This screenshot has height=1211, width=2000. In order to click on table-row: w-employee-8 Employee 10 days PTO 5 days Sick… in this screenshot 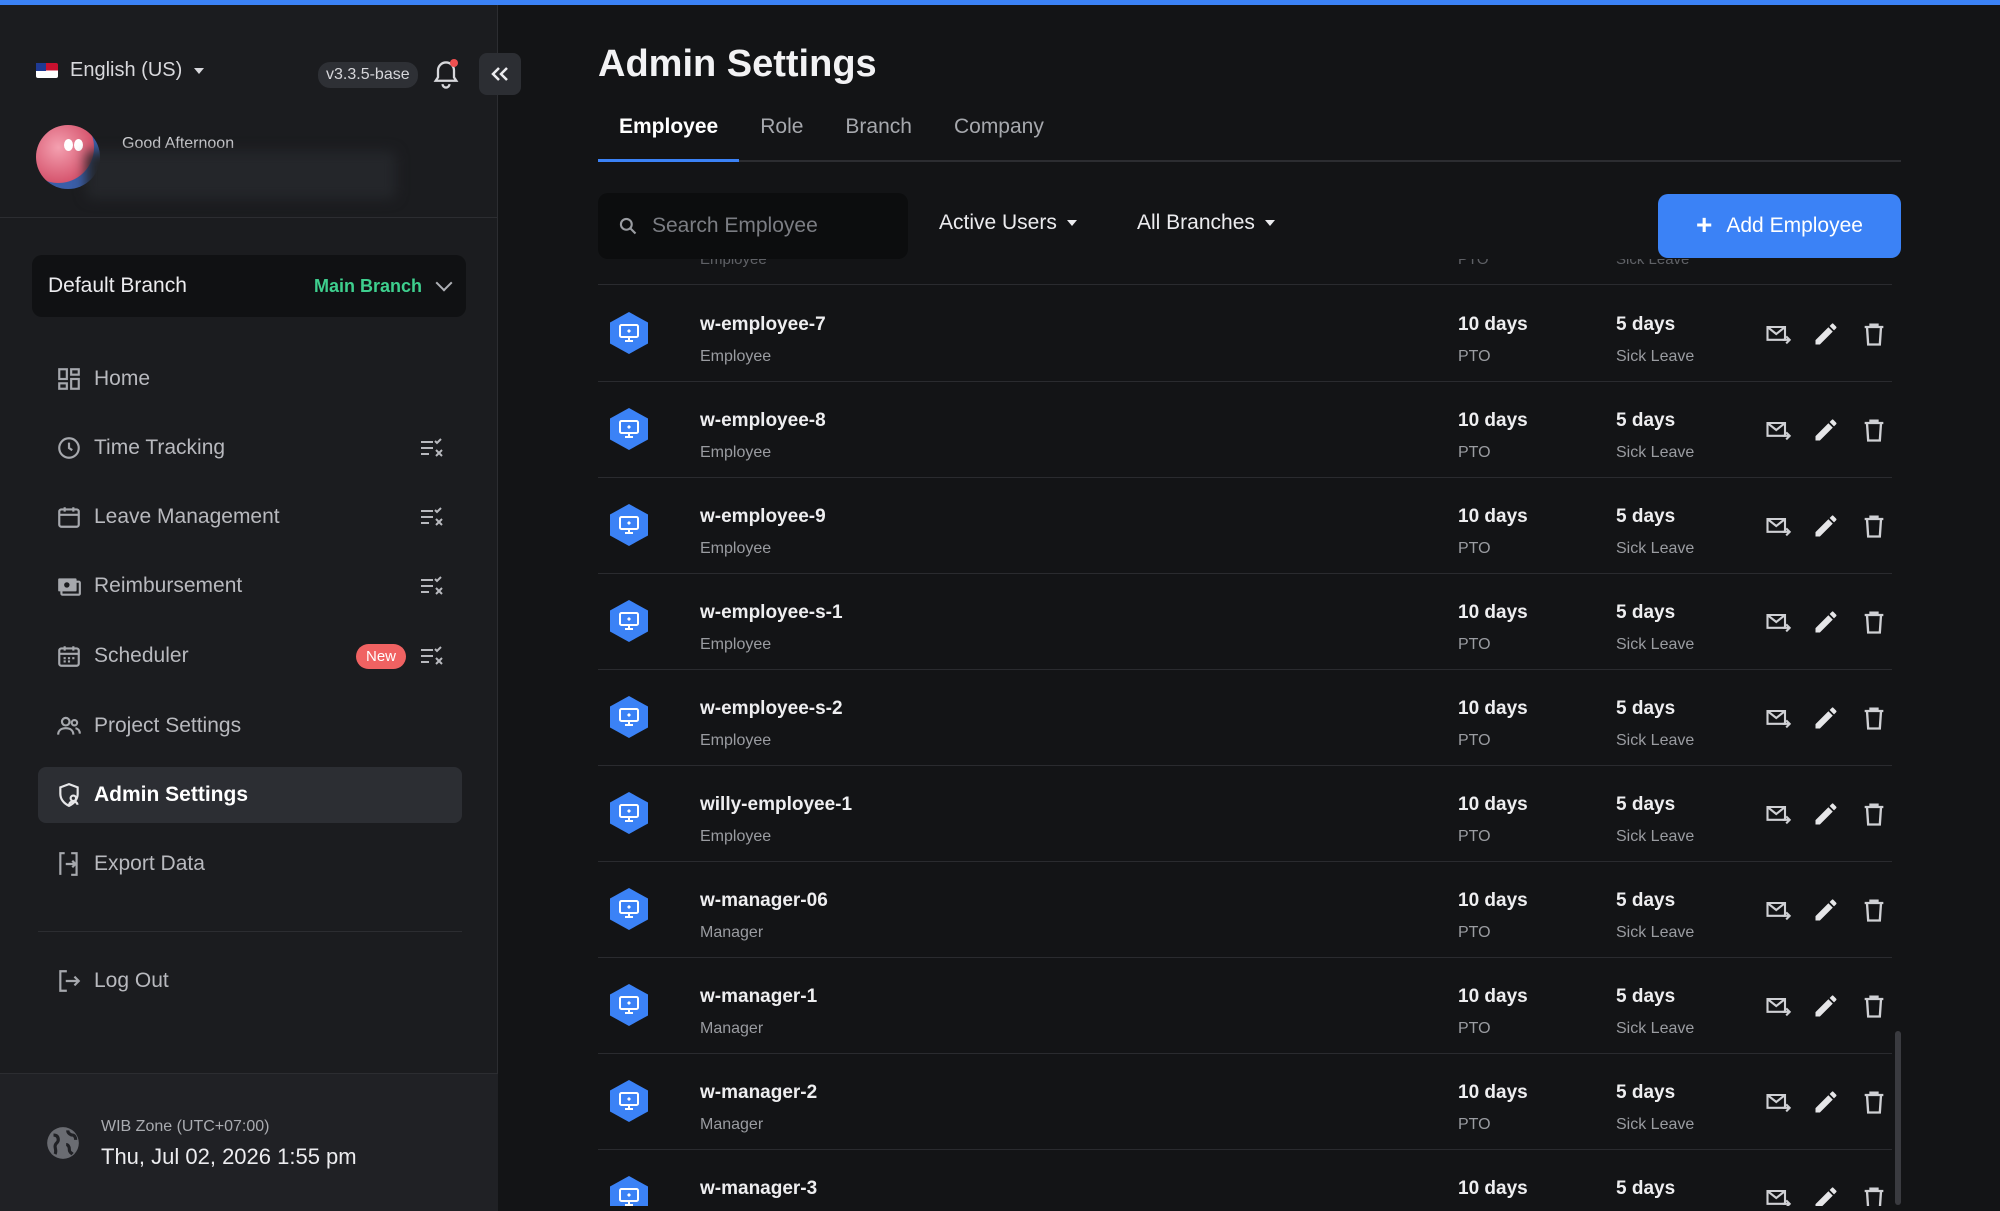, I will do `click(1245, 430)`.